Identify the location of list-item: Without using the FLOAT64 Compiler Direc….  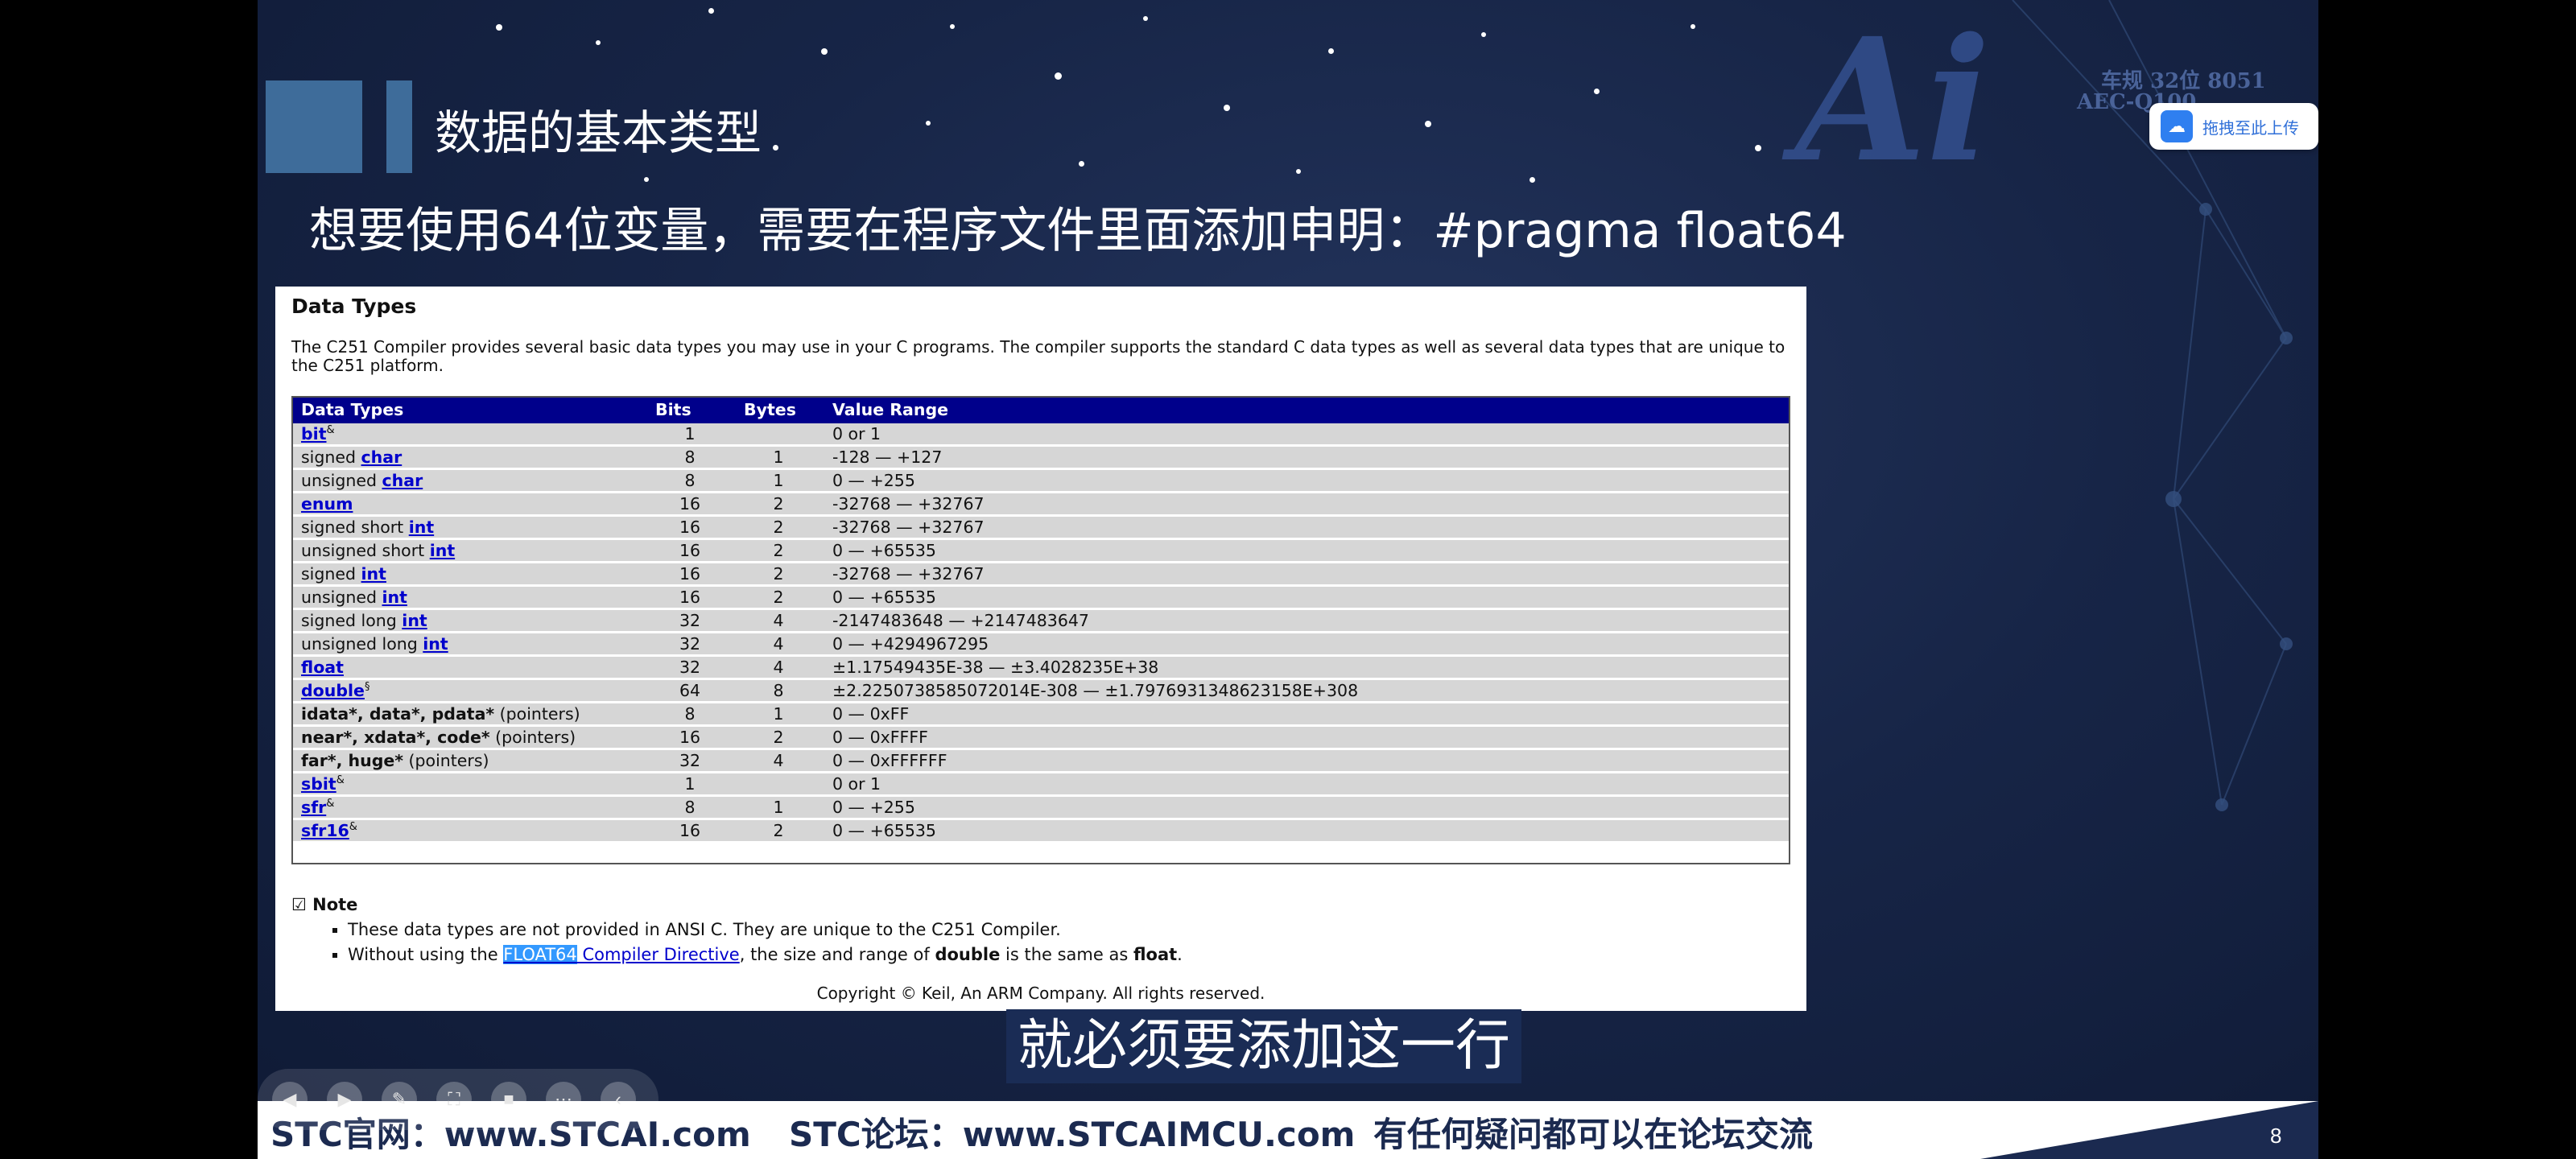
(765, 954).